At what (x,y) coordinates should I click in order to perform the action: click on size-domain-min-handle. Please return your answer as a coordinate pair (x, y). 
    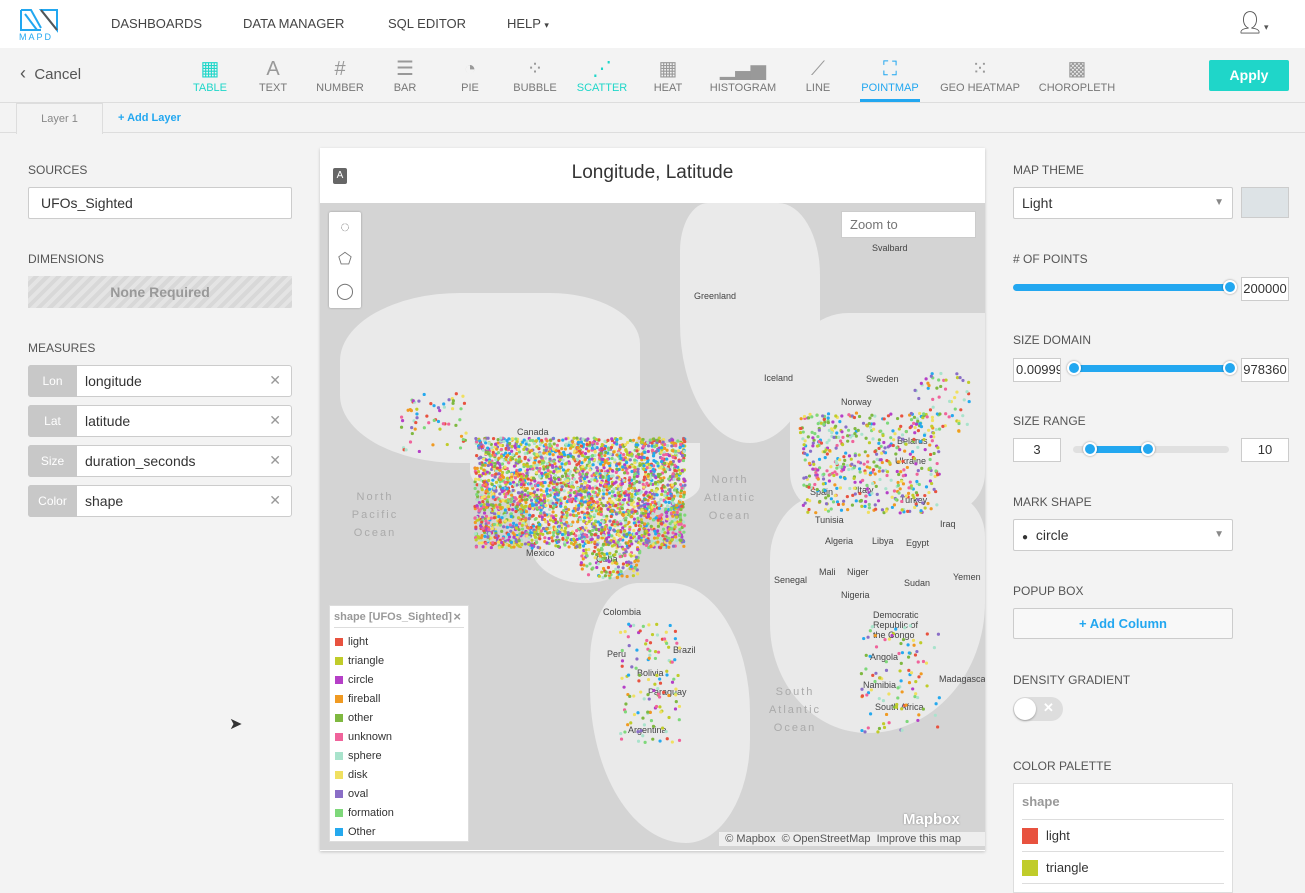
    Looking at the image, I should click on (1074, 368).